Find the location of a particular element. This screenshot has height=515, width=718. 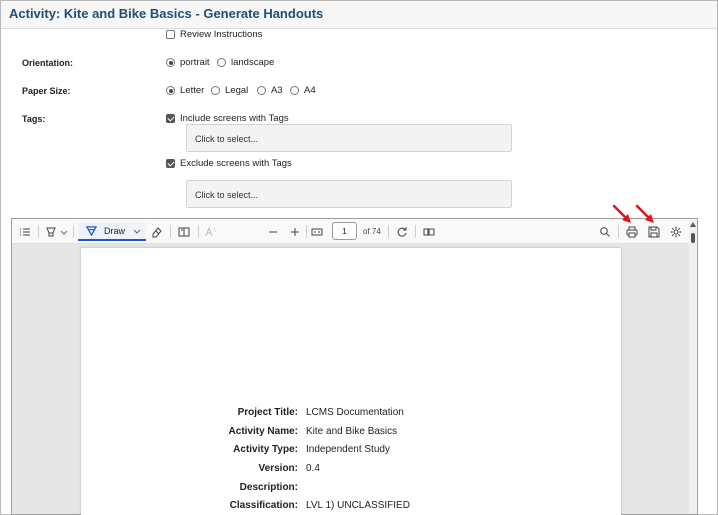

eraser-icon is located at coordinates (157, 232).